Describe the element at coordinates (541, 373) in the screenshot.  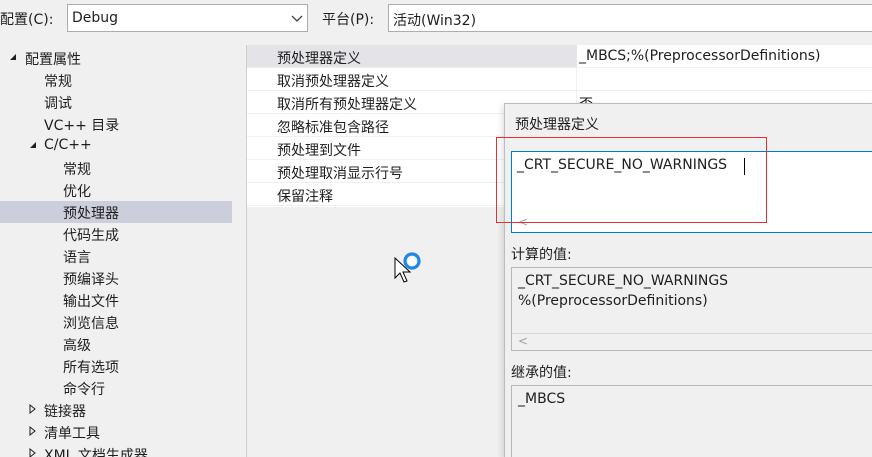
I see `inherited-value-label: 继承的值:` at that location.